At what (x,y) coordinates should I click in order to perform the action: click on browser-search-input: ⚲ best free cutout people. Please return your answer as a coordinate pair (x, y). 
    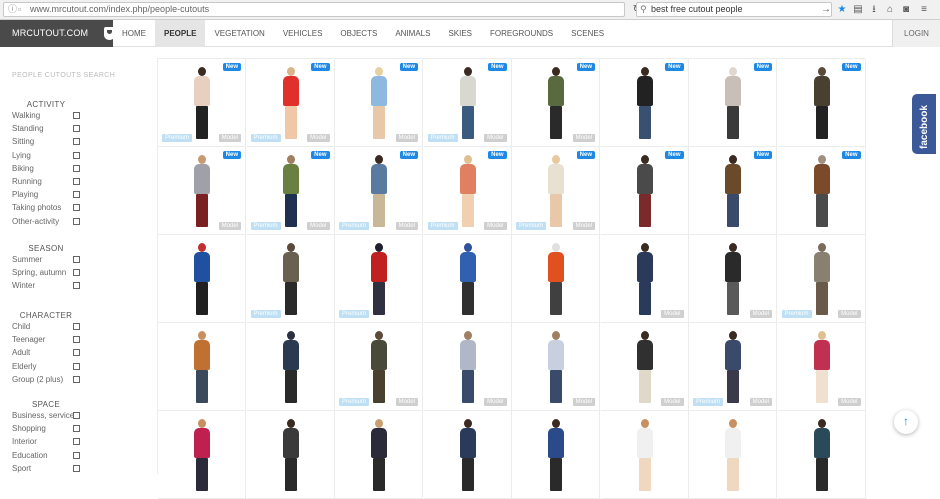
    Looking at the image, I should click on (734, 9).